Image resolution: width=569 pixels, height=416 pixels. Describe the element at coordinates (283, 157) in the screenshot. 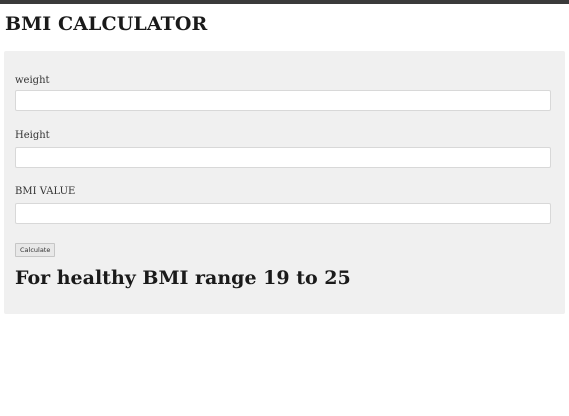

I see `height-input` at that location.